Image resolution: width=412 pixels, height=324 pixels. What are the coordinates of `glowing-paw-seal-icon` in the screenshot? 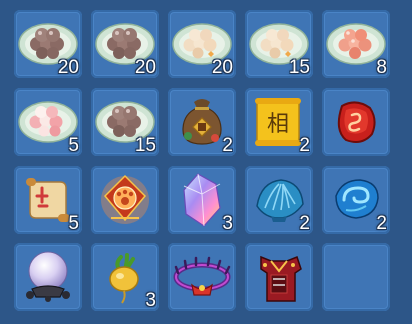 It's located at (125, 199).